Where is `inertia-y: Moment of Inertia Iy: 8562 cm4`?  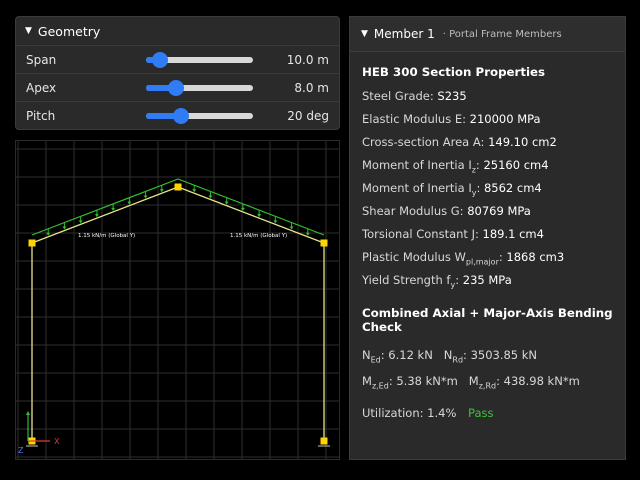 inertia-y: Moment of Inertia Iy: 8562 cm4 is located at coordinates (452, 189).